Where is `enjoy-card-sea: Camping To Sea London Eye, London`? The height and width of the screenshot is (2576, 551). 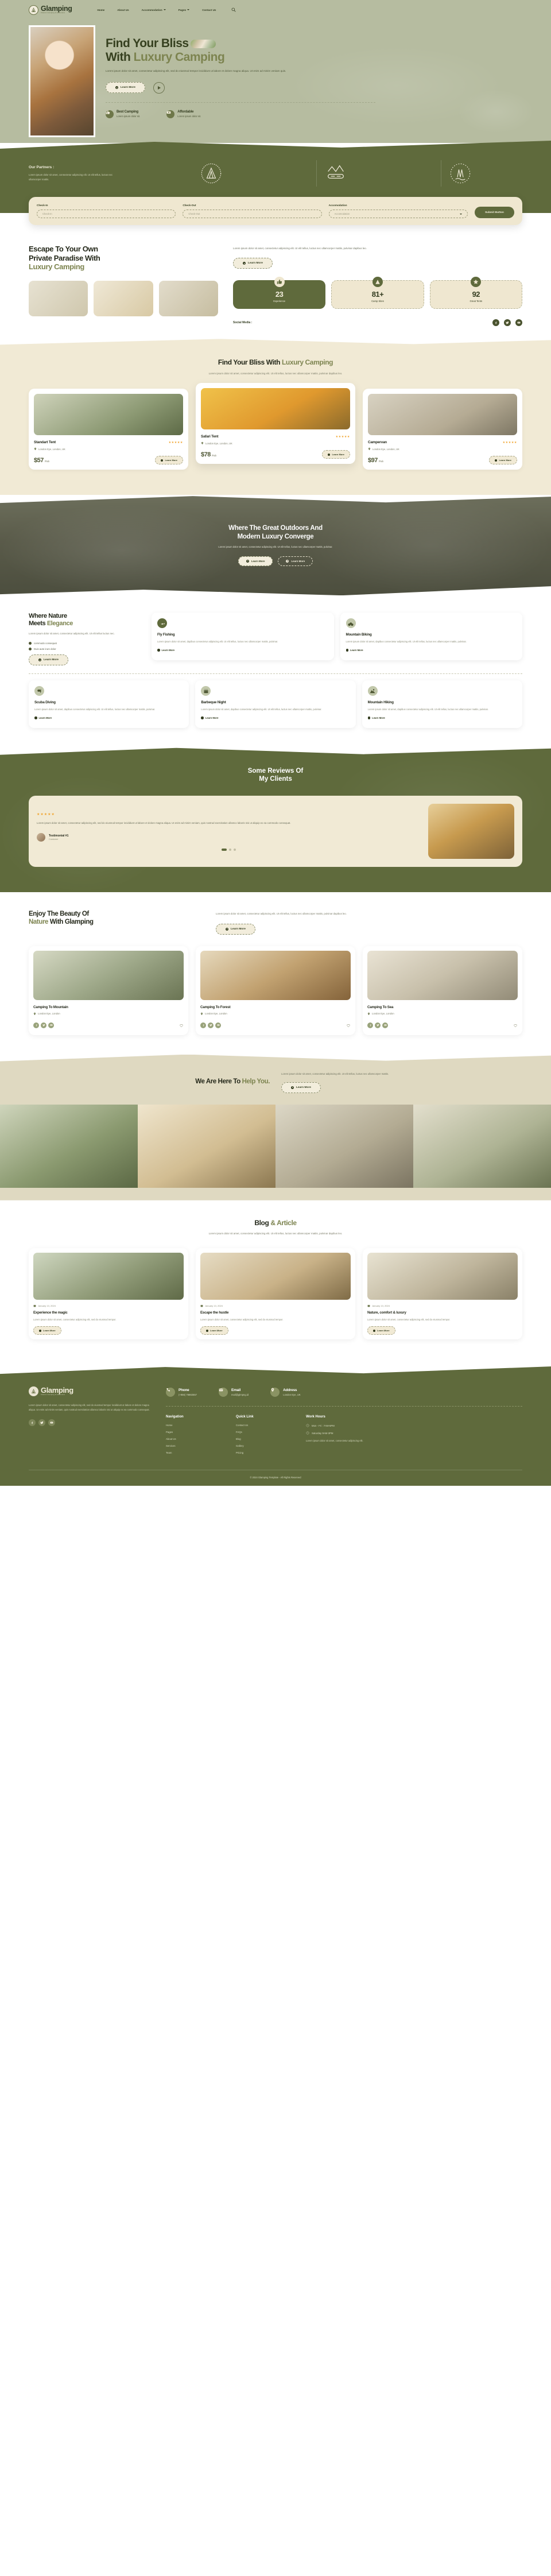
enjoy-card-sea: Camping To Sea London Eye, London is located at coordinates (443, 991).